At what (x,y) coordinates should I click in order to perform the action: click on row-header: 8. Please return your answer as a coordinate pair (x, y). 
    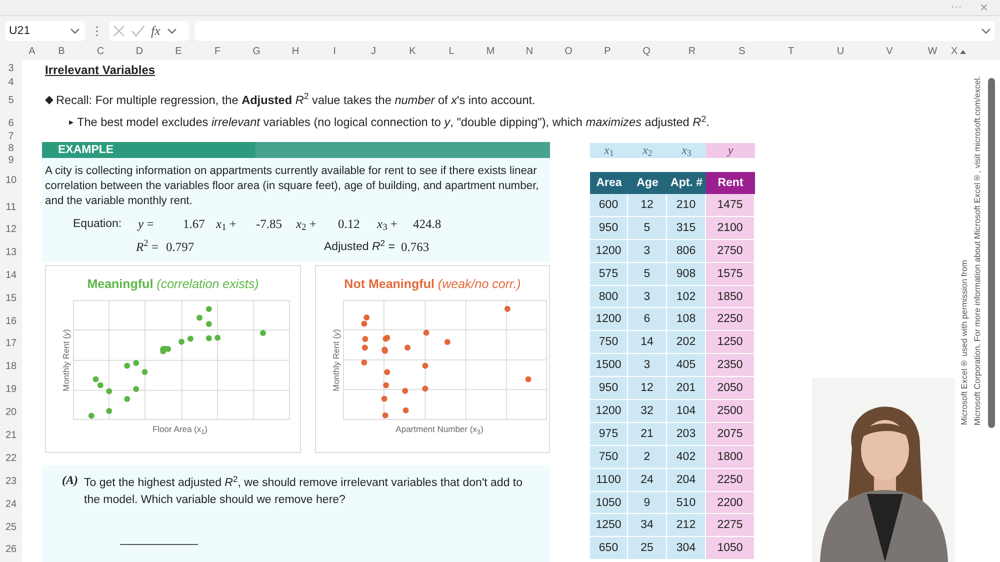
    Looking at the image, I should click on (11, 148).